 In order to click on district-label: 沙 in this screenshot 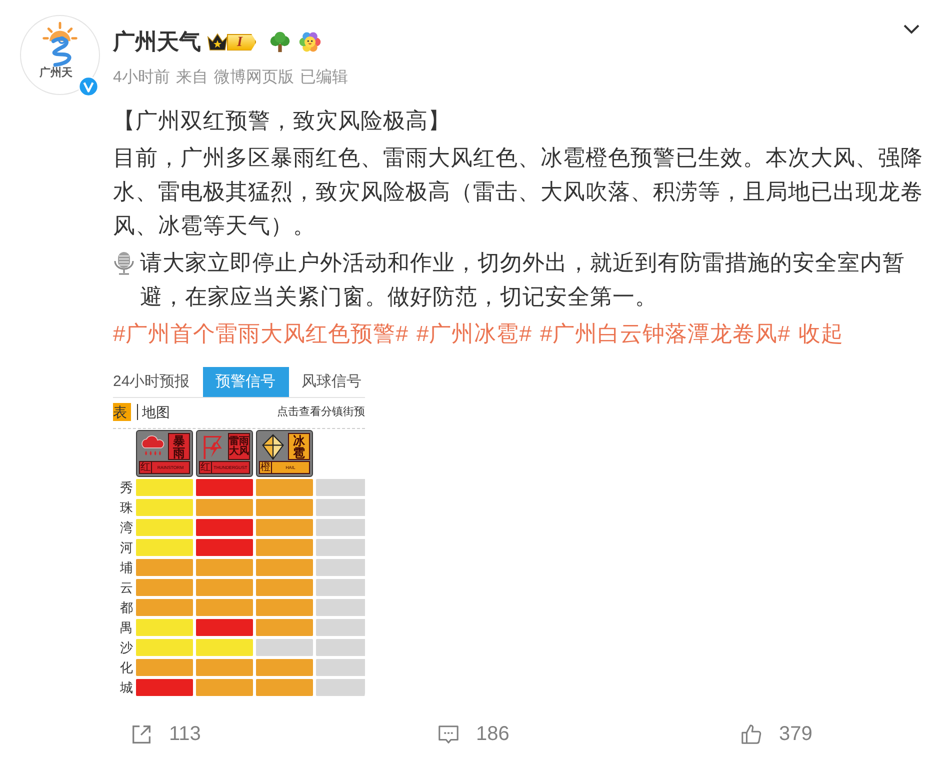, I will do `click(126, 647)`.